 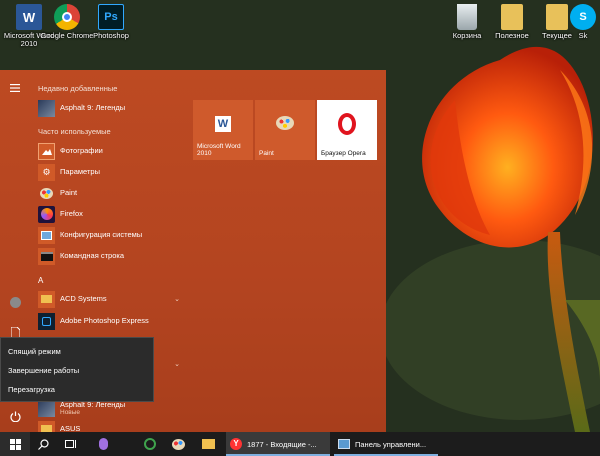 I want to click on taskbar-app-green, so click(x=150, y=444).